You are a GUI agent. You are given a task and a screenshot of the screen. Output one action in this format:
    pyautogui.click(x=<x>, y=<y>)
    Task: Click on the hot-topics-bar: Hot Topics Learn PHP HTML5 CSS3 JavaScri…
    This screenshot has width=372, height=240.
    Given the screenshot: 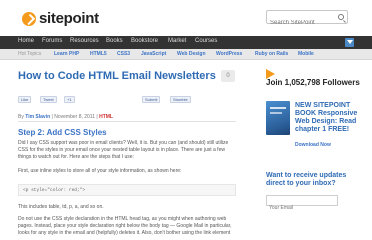 What is the action you would take?
    pyautogui.click(x=186, y=54)
    